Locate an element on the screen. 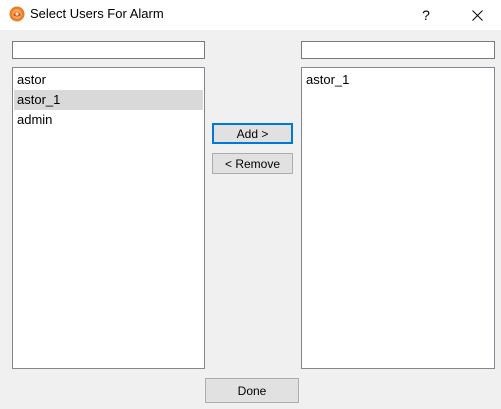 The width and height of the screenshot is (501, 409). list-item-available-user: astor is located at coordinates (108, 80).